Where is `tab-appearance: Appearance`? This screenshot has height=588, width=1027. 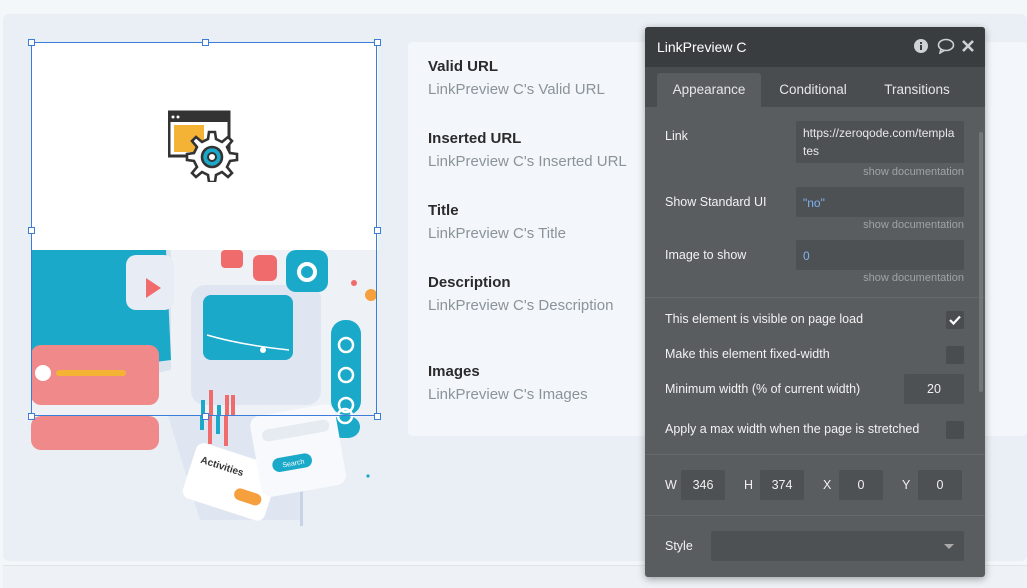
tab-appearance: Appearance is located at coordinates (709, 90).